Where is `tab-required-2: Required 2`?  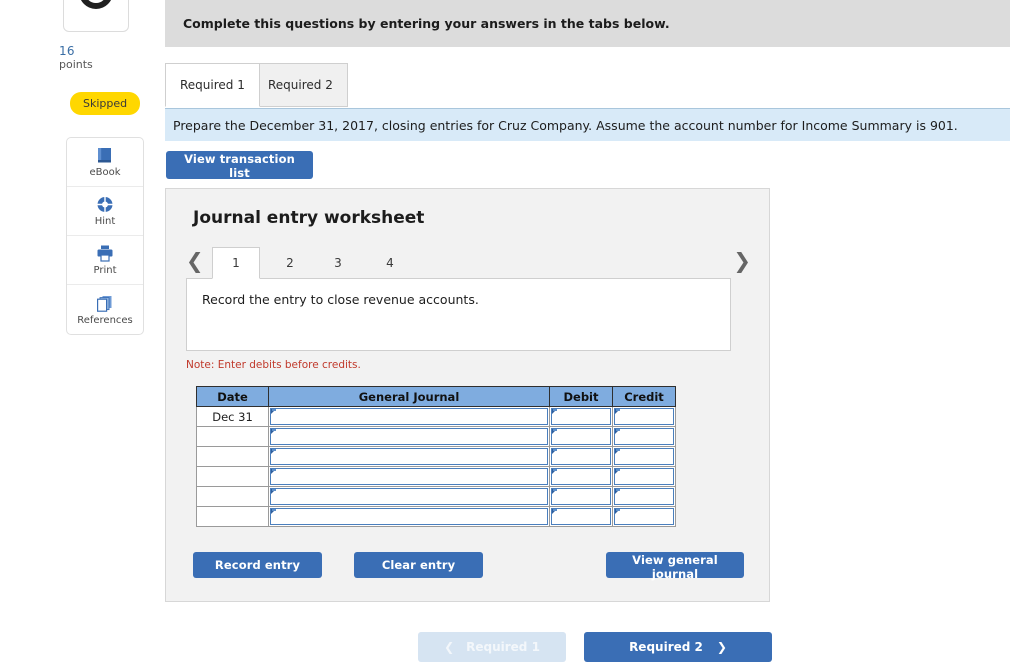 tab-required-2: Required 2 is located at coordinates (300, 85).